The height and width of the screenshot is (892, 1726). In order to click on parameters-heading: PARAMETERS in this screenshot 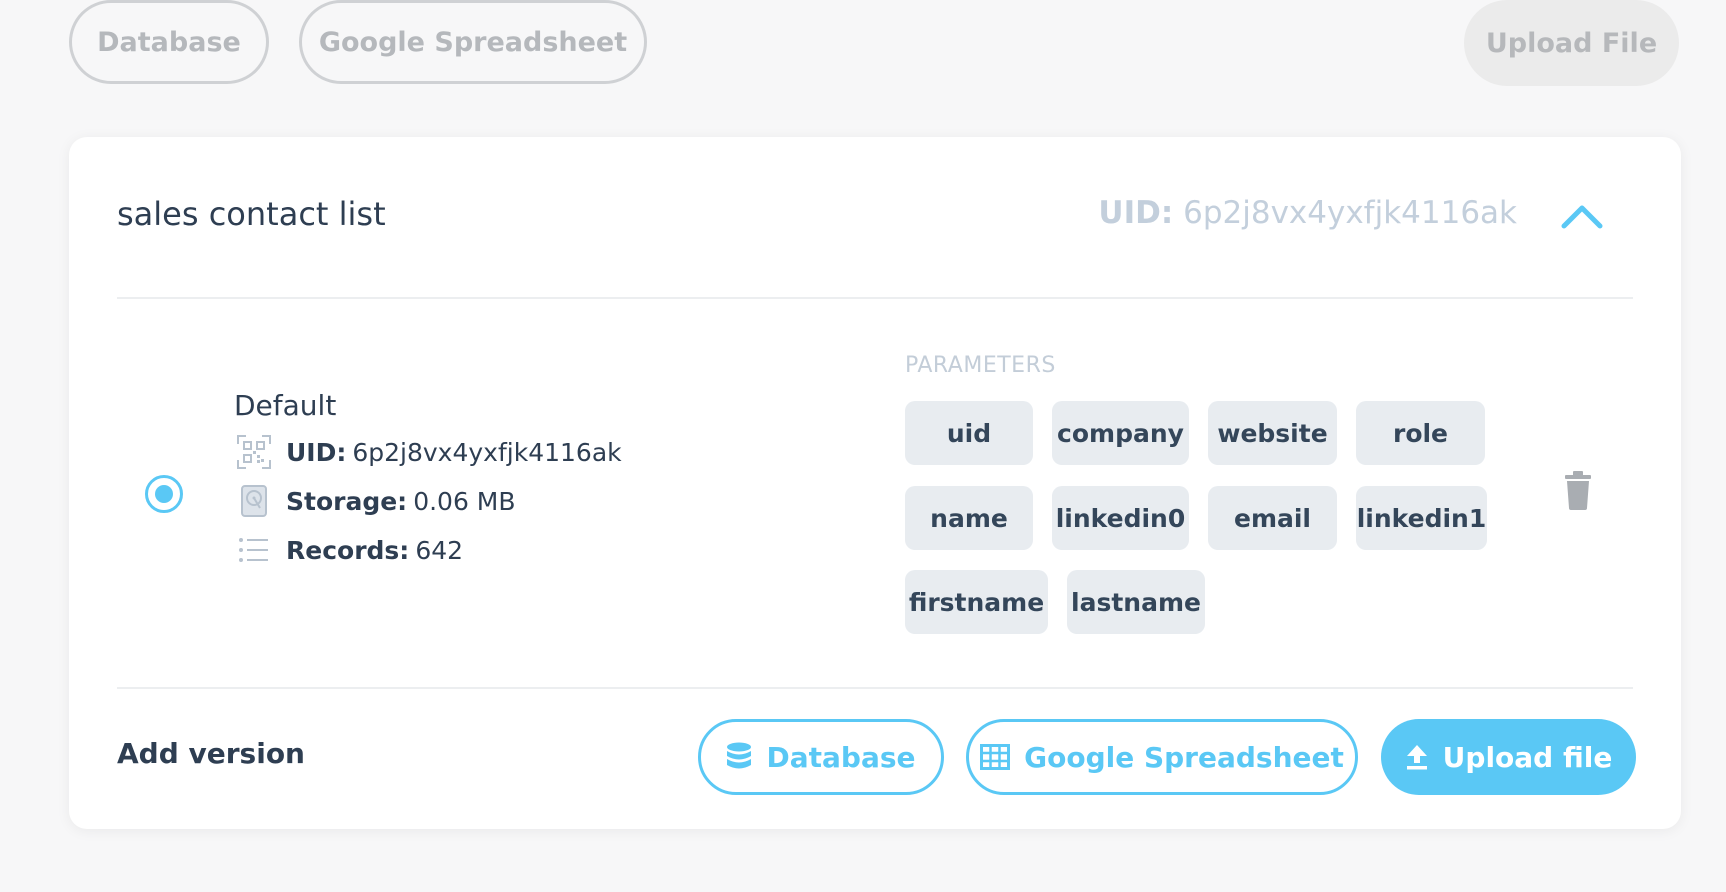, I will do `click(980, 365)`.